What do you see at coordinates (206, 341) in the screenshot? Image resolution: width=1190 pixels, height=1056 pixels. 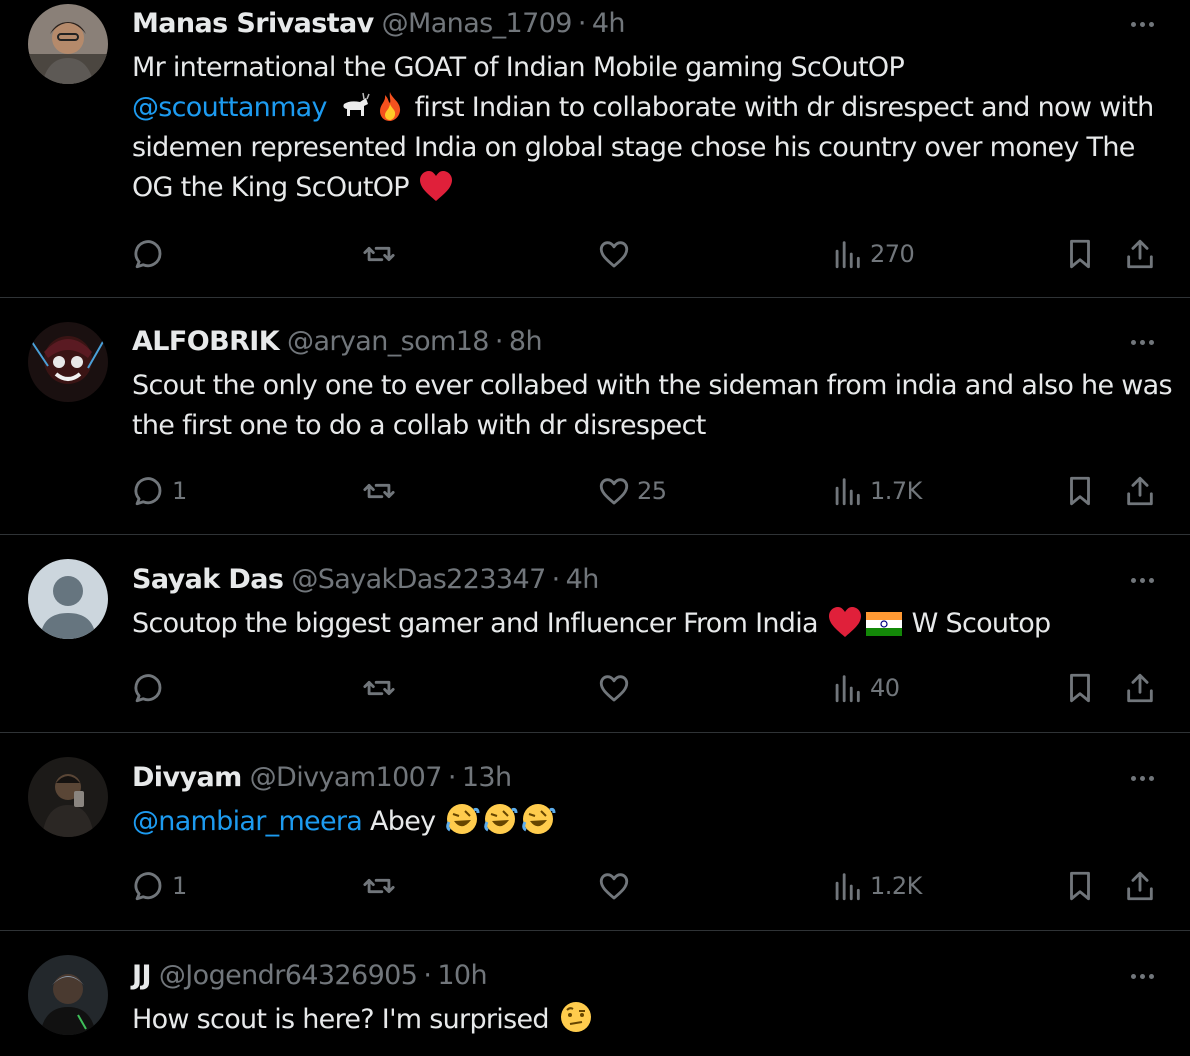 I see `author-name: ALFOBRIK` at bounding box center [206, 341].